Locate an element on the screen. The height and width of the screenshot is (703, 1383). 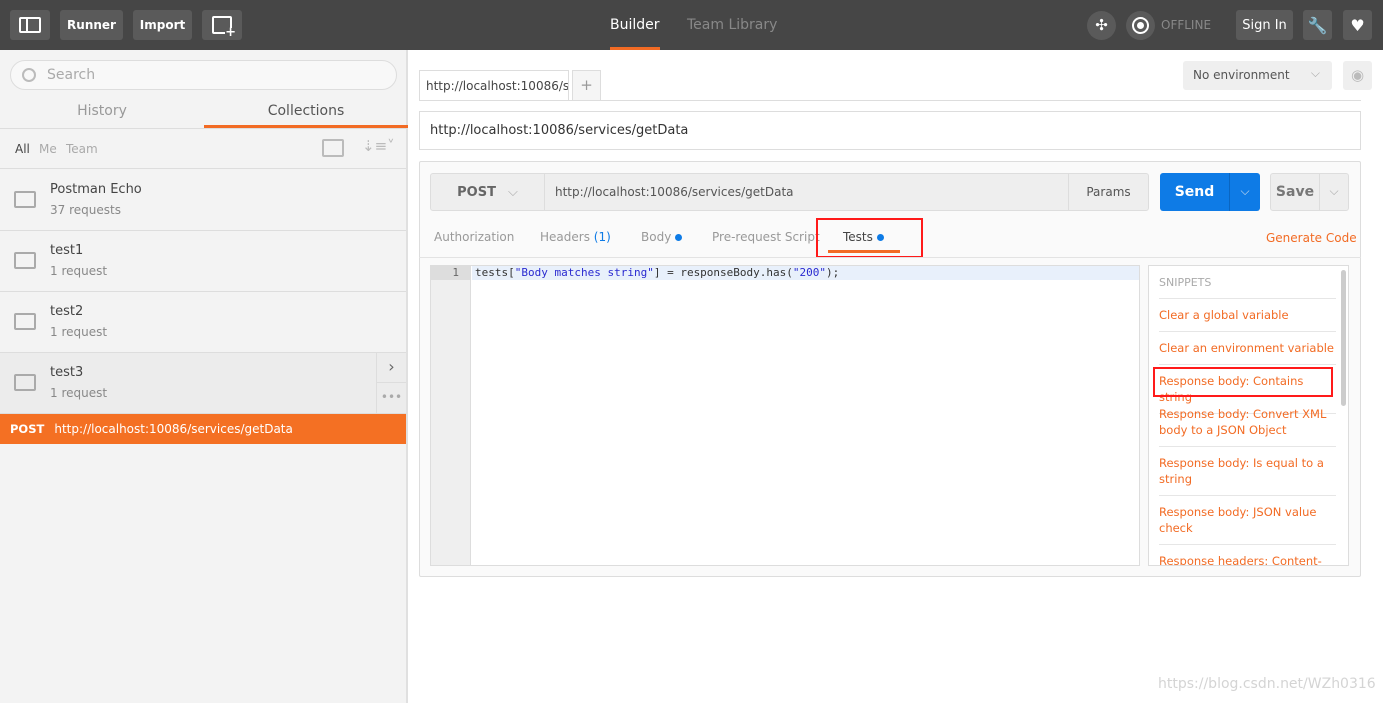
collection-name: test3 is located at coordinates (67, 372).